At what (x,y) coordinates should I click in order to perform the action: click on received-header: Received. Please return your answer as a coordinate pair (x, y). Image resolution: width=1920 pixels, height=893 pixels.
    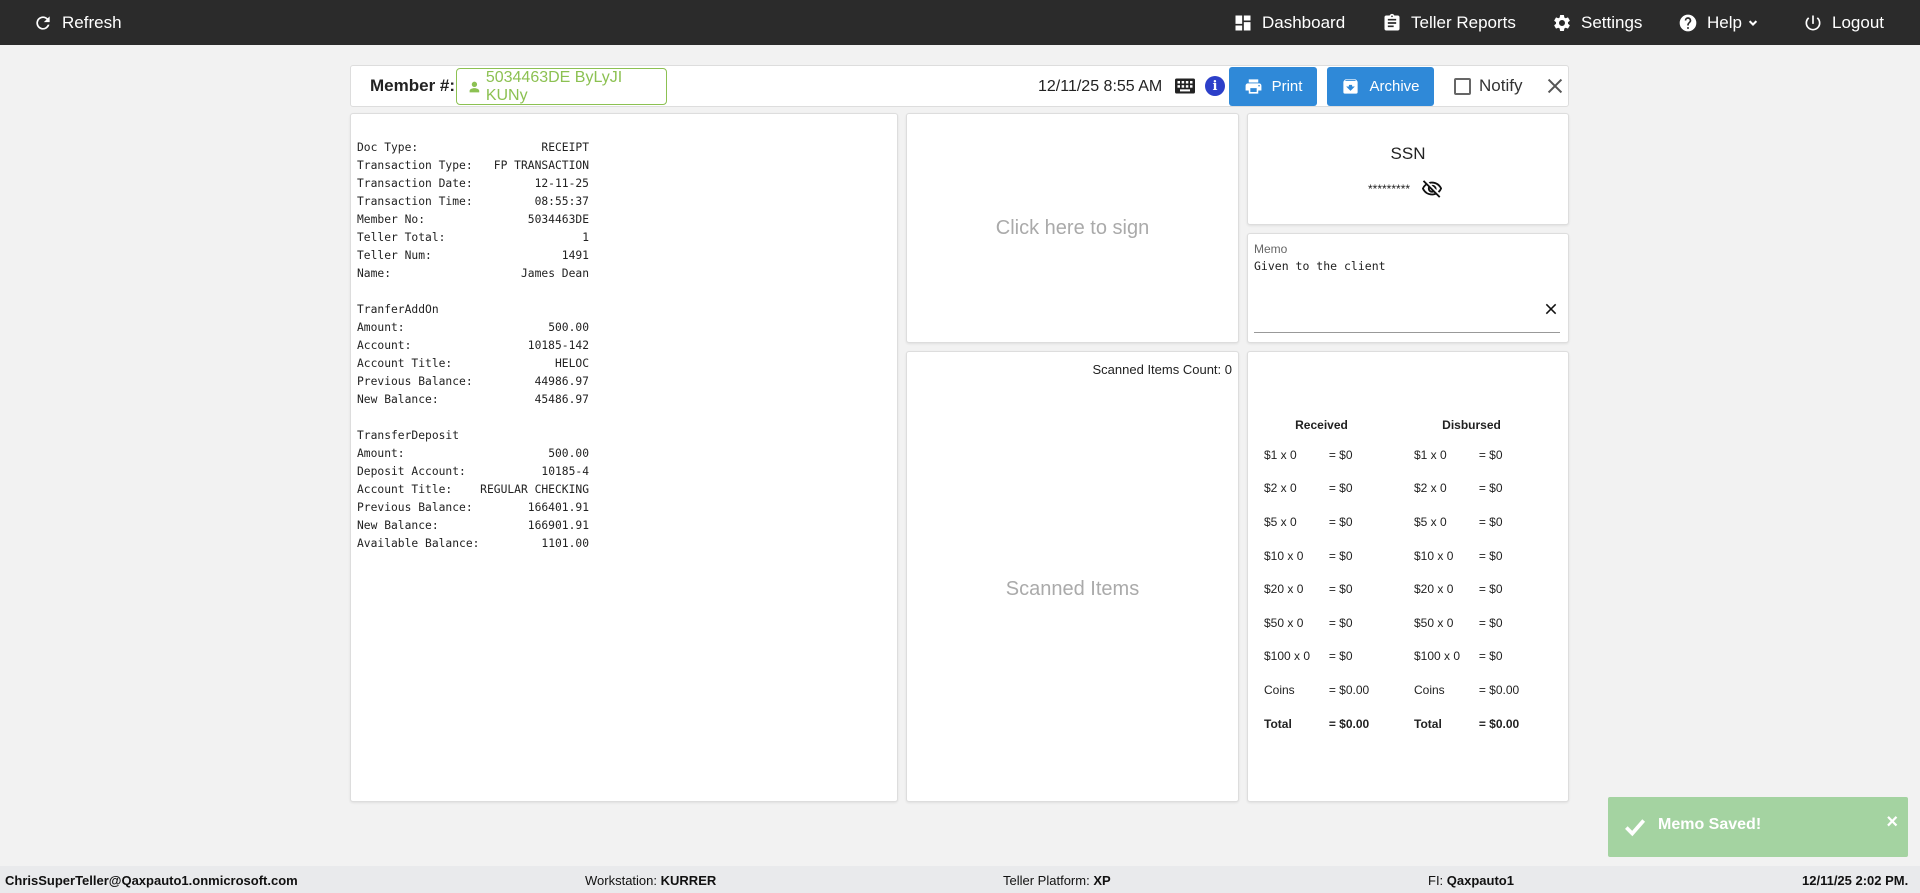
    Looking at the image, I should click on (1321, 425).